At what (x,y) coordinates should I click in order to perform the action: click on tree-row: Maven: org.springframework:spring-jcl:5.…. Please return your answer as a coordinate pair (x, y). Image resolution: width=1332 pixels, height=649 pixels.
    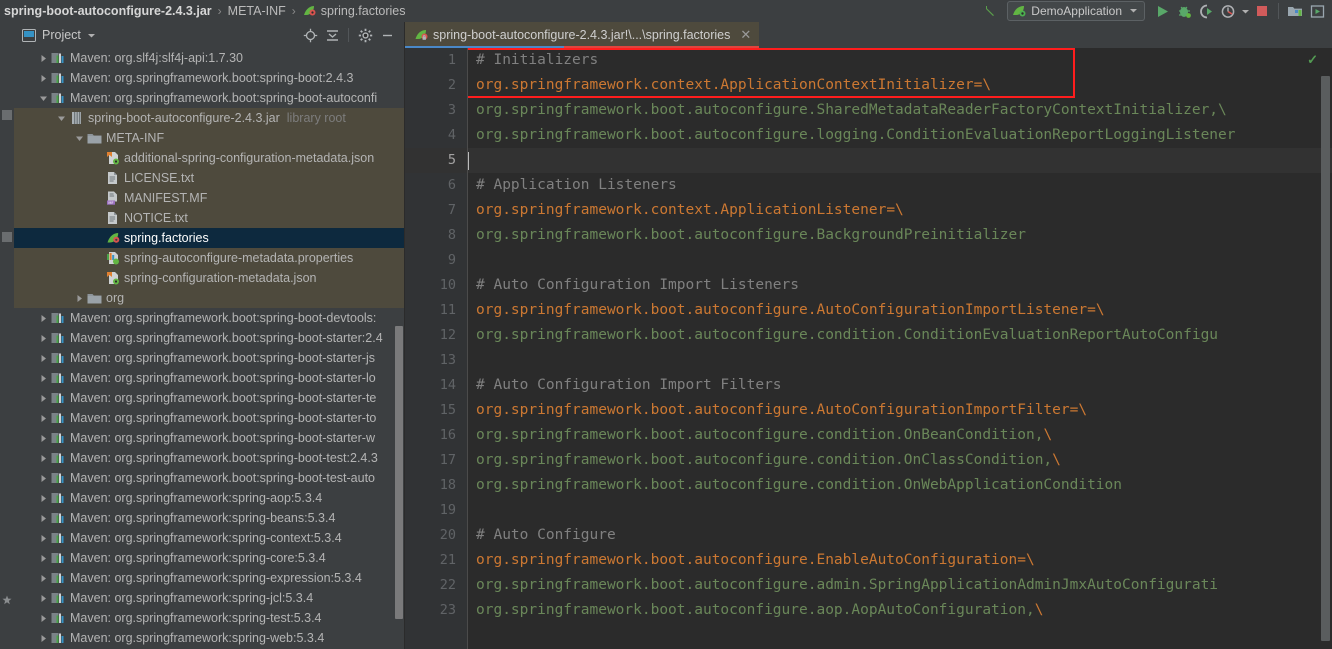
    Looking at the image, I should click on (209, 598).